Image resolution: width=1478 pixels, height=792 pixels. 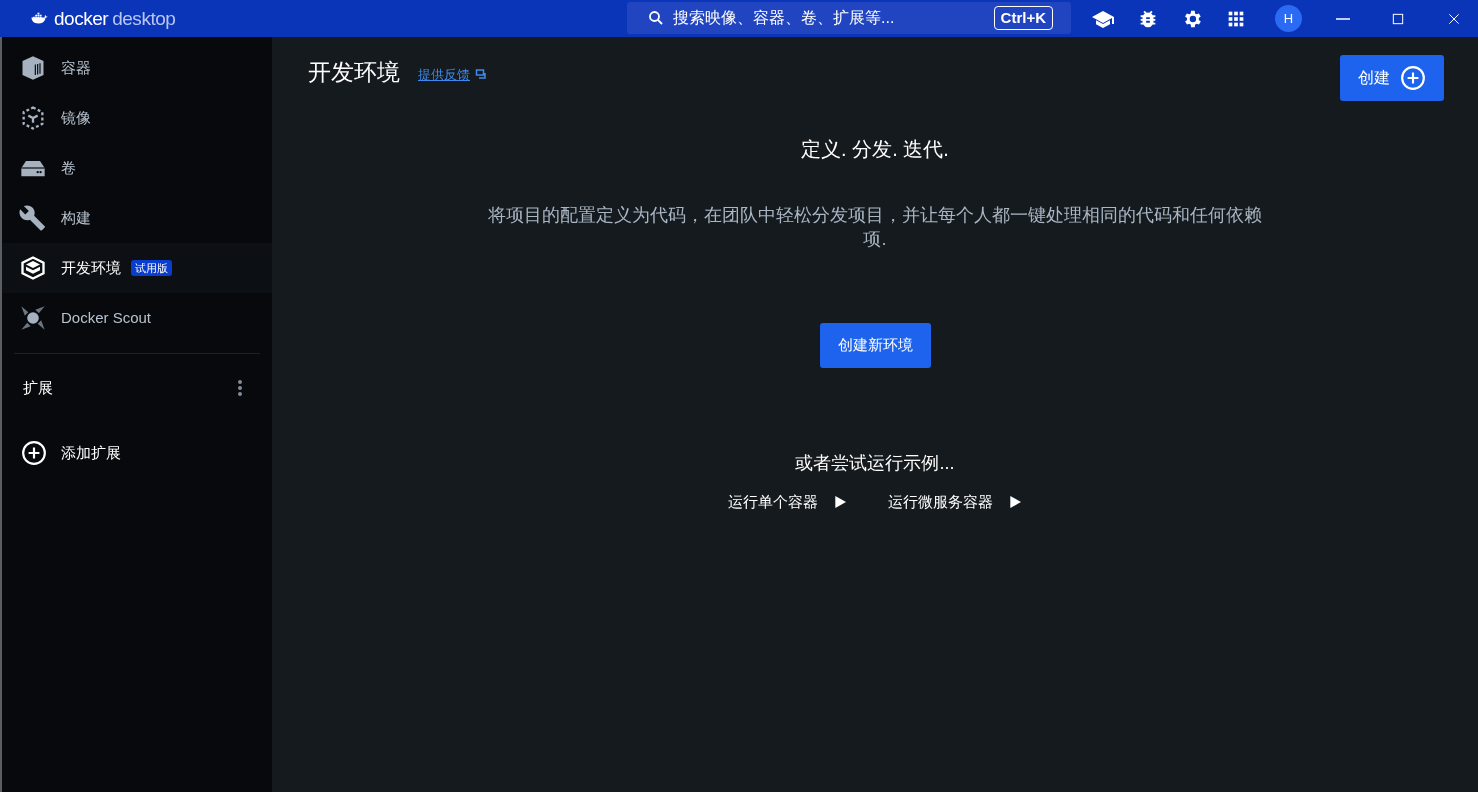 I want to click on create-environment-button: 创建新环境, so click(x=875, y=345).